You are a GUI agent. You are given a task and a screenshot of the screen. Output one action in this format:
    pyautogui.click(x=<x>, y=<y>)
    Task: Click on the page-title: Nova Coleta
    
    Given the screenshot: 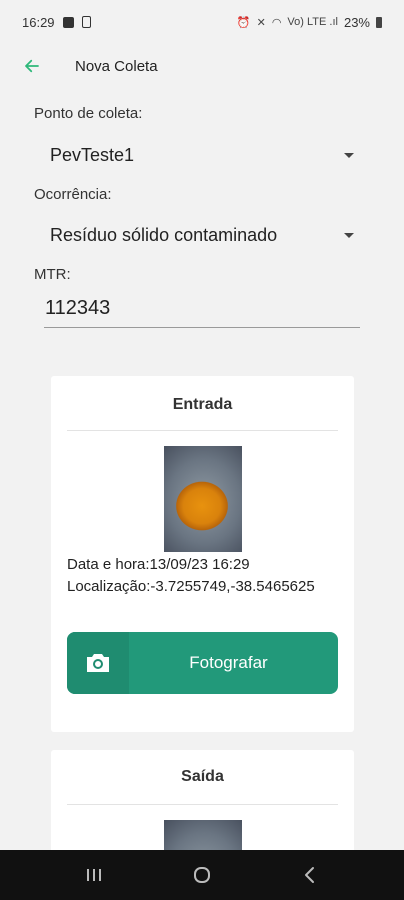 What is the action you would take?
    pyautogui.click(x=116, y=66)
    